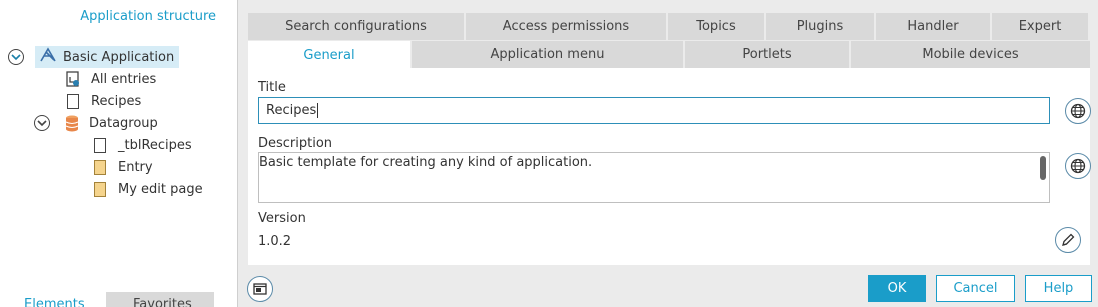 The height and width of the screenshot is (307, 1098). I want to click on edit-version-pencil-icon, so click(1068, 240).